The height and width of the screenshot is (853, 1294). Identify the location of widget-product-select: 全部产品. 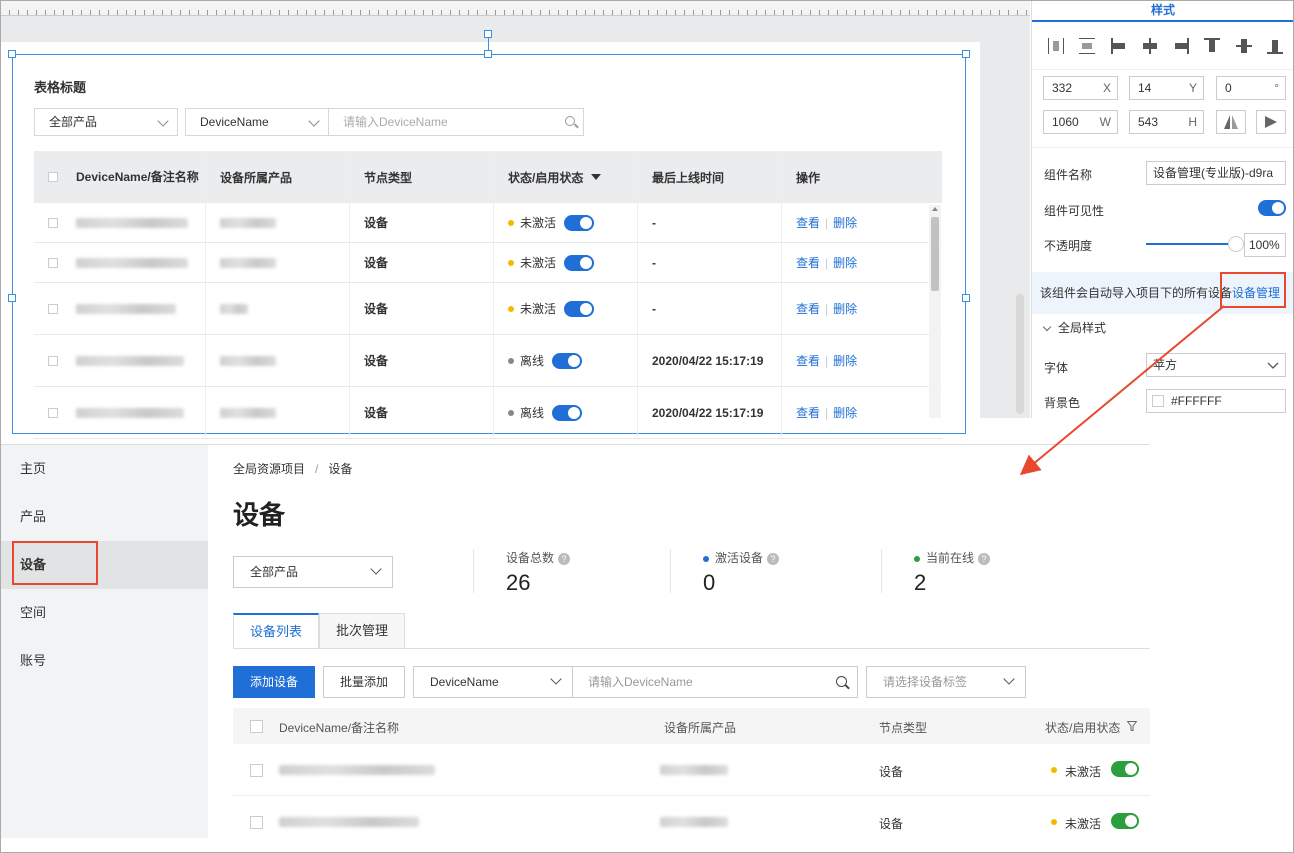
(106, 122).